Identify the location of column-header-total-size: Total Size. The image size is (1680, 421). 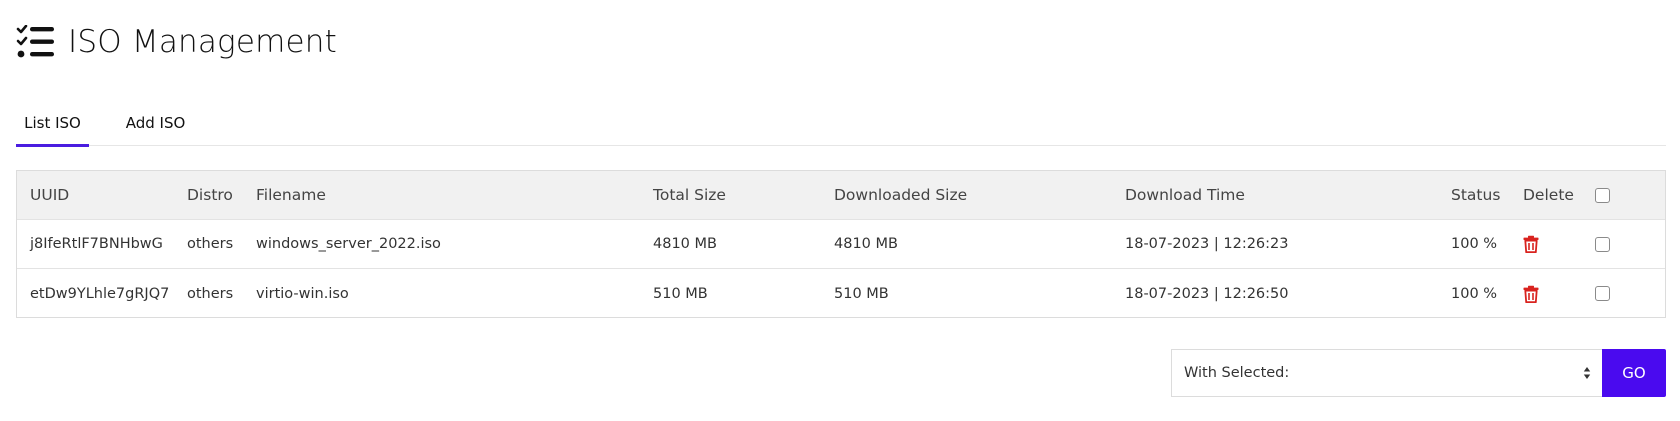
(689, 195).